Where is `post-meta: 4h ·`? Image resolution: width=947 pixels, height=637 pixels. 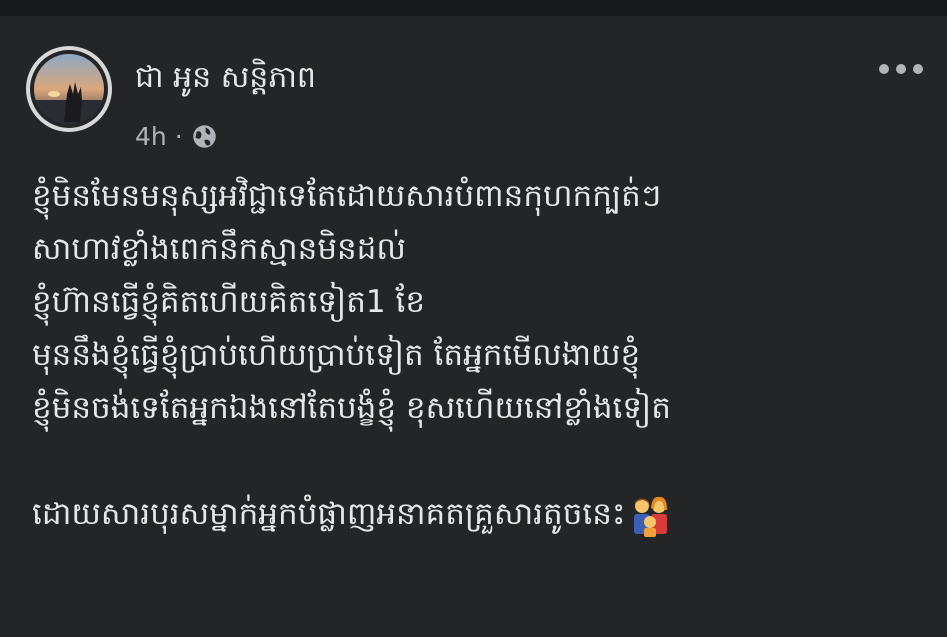
post-meta: 4h · is located at coordinates (176, 136).